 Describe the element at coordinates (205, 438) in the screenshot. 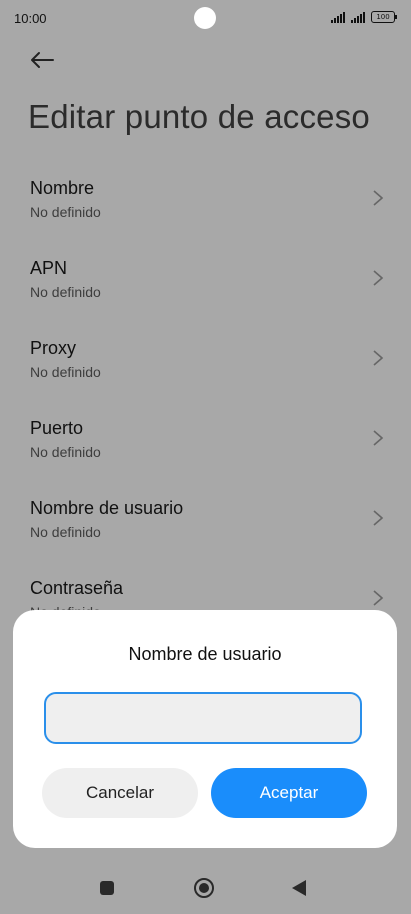

I see `setting-row-puerto: Puerto No definido` at that location.